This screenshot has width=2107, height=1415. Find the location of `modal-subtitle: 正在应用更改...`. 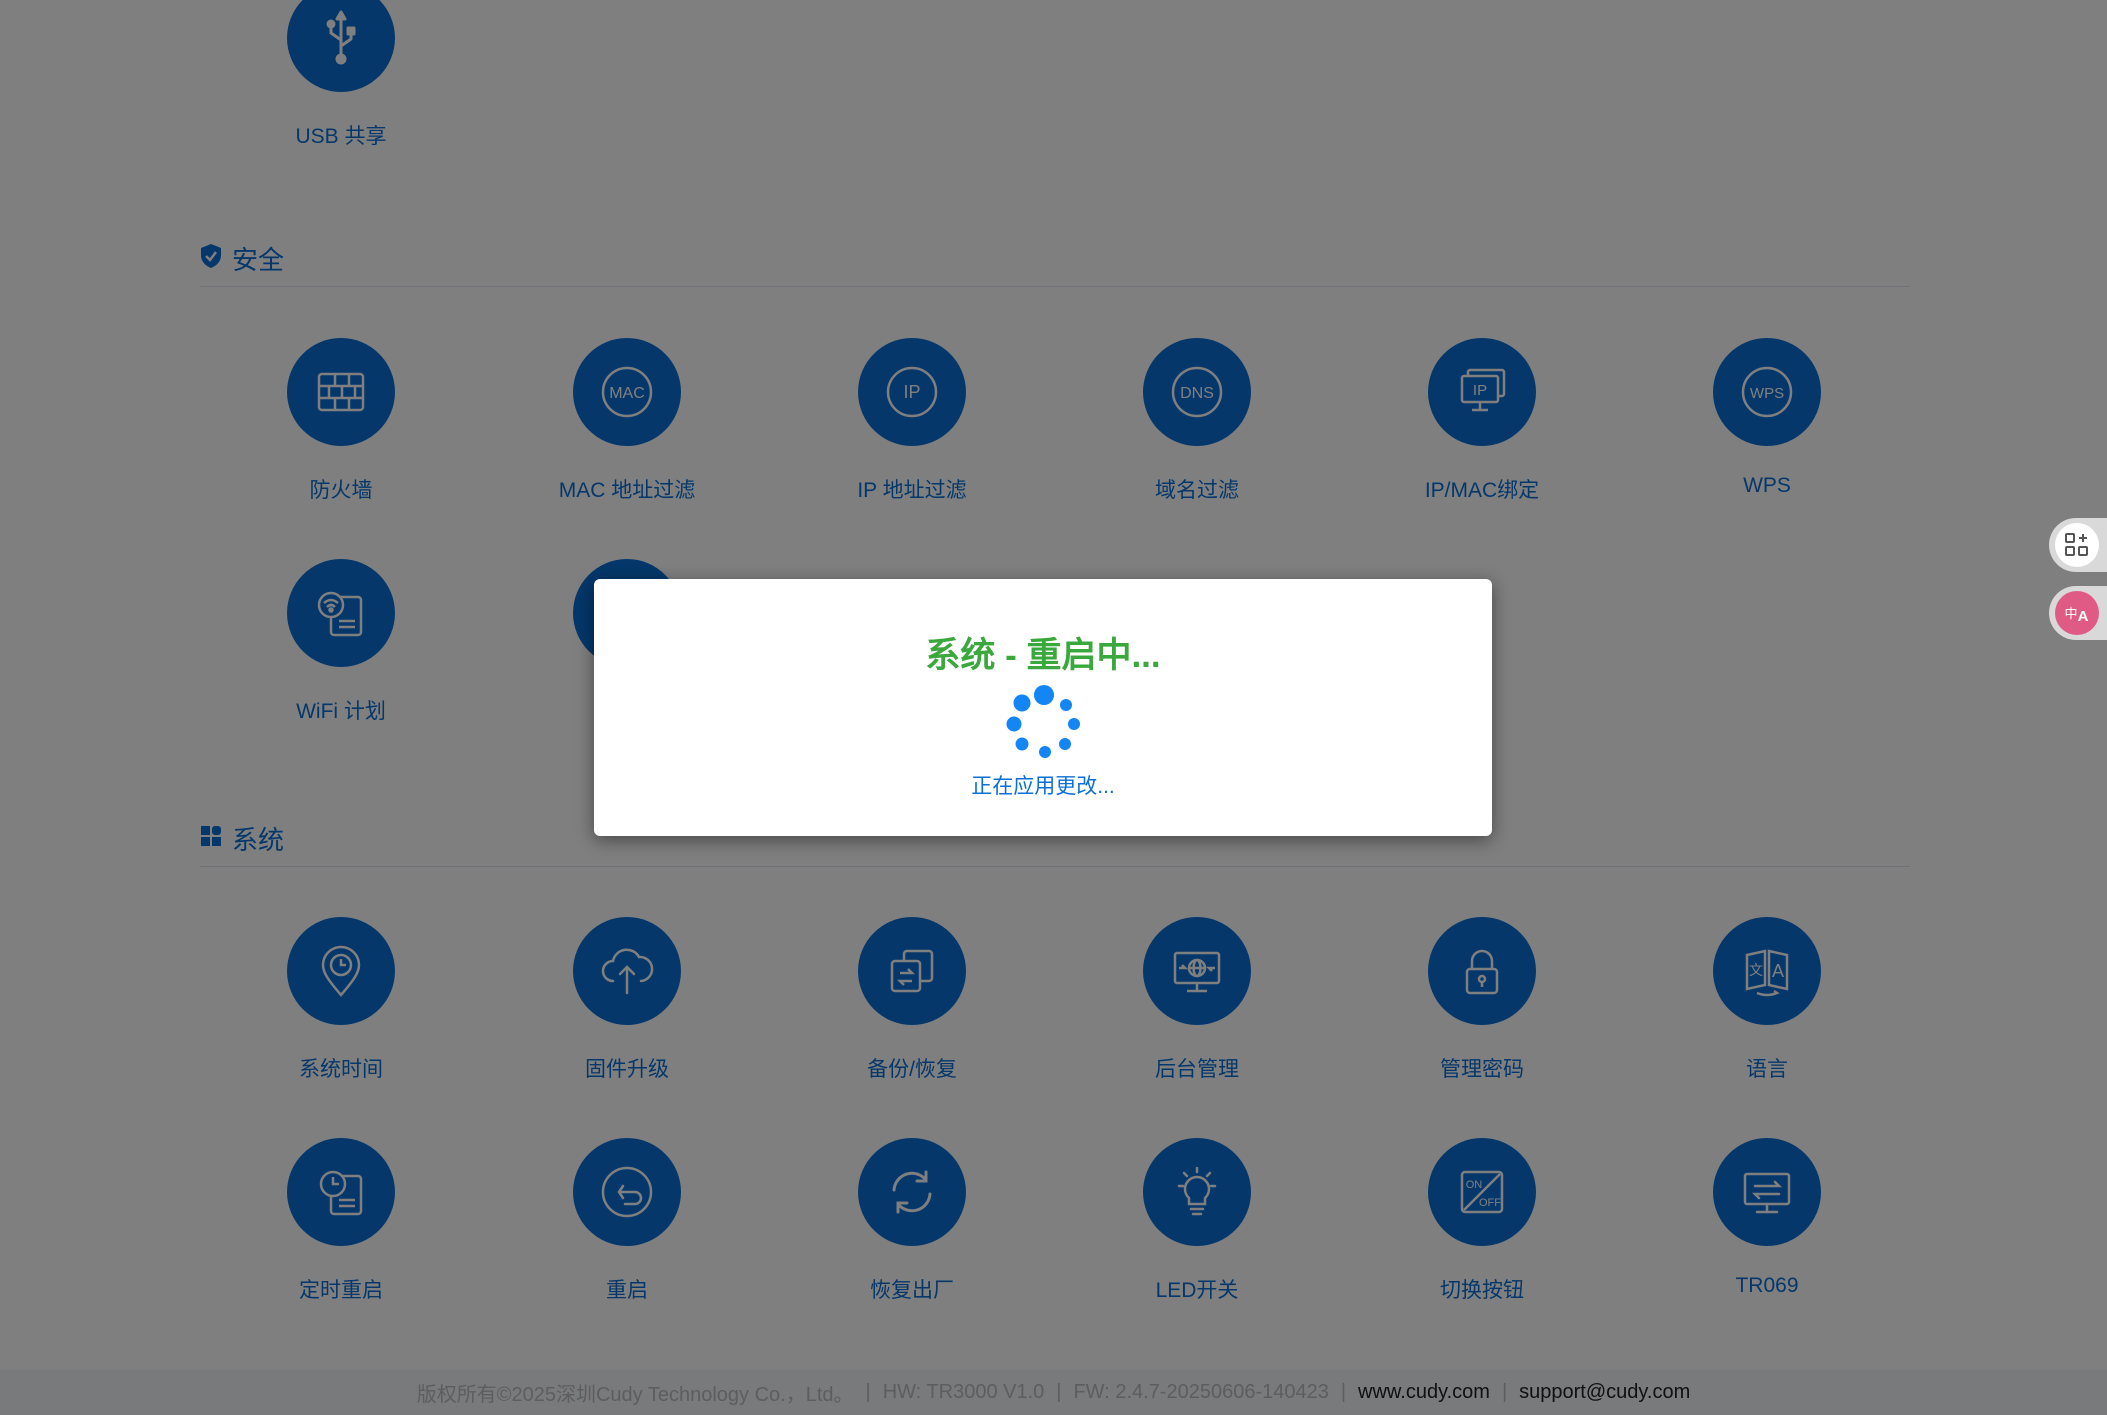

modal-subtitle: 正在应用更改... is located at coordinates (1043, 786).